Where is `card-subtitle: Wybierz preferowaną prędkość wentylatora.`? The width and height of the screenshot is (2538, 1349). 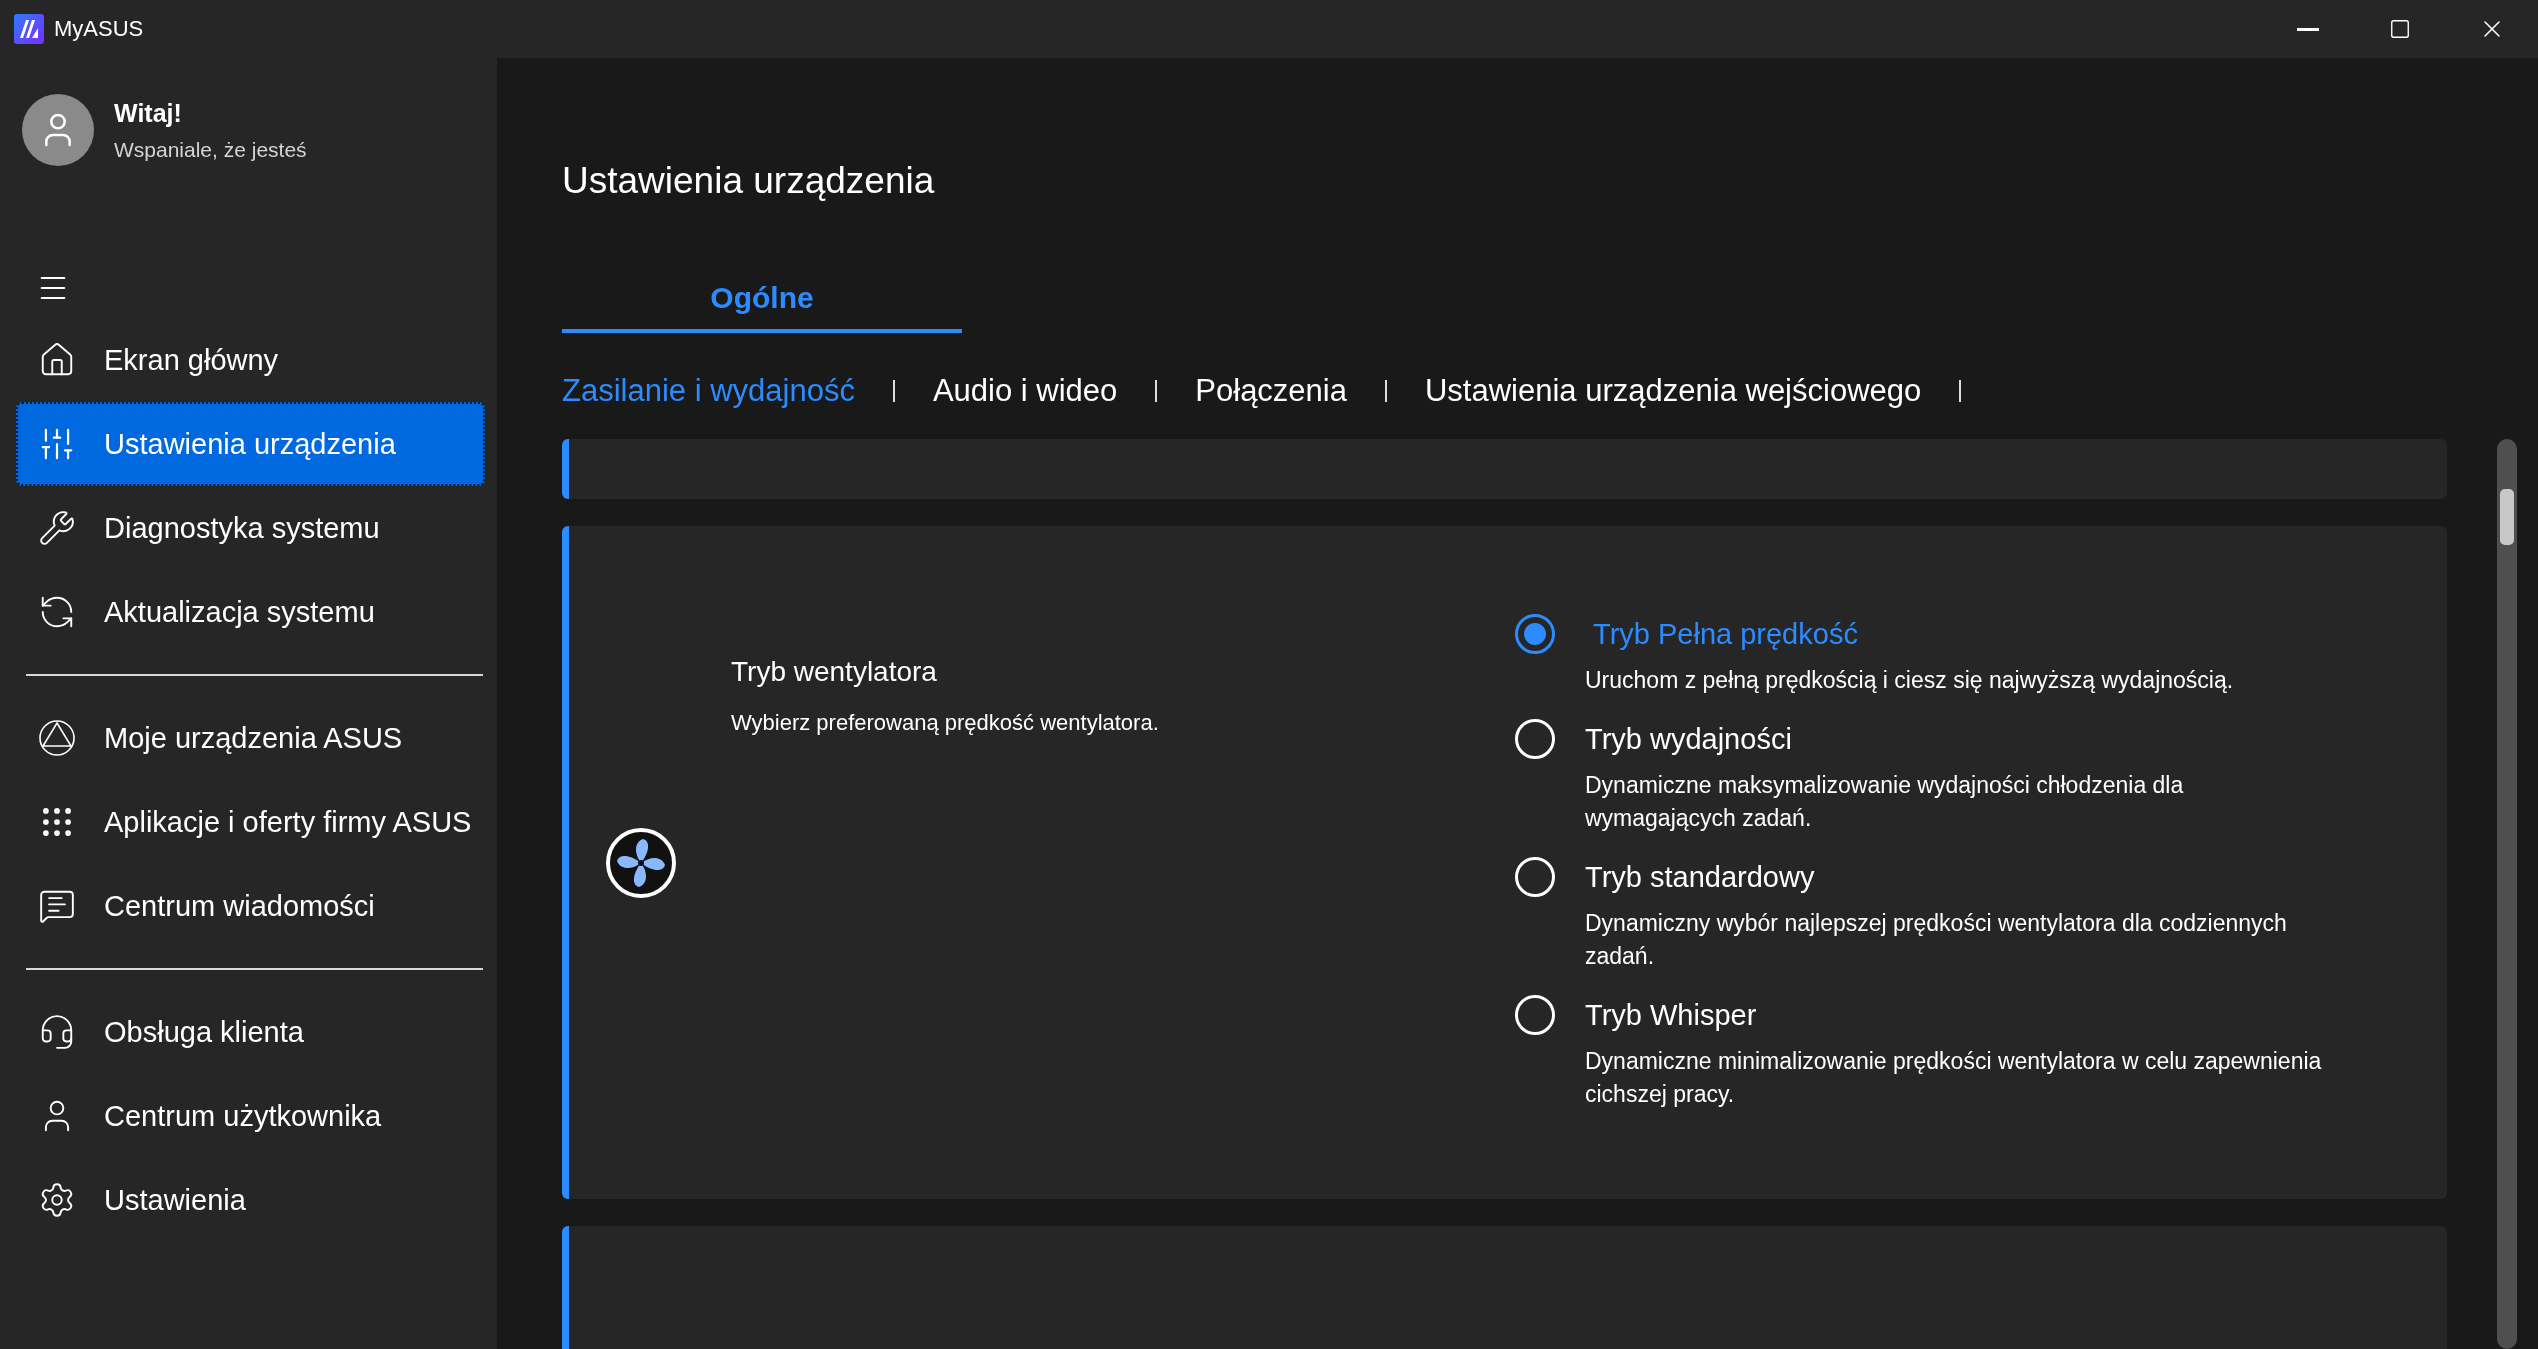 card-subtitle: Wybierz preferowaną prędkość wentylatora. is located at coordinates (945, 723).